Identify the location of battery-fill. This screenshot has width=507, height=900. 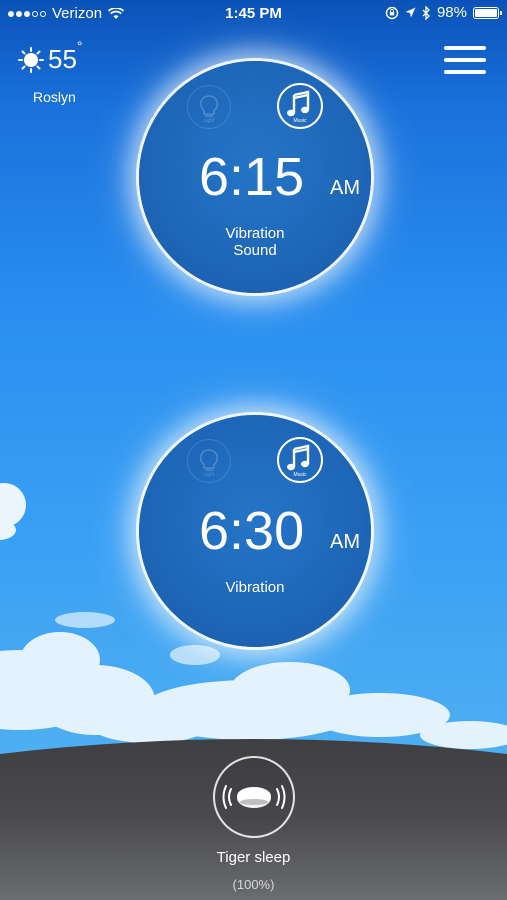
(486, 12).